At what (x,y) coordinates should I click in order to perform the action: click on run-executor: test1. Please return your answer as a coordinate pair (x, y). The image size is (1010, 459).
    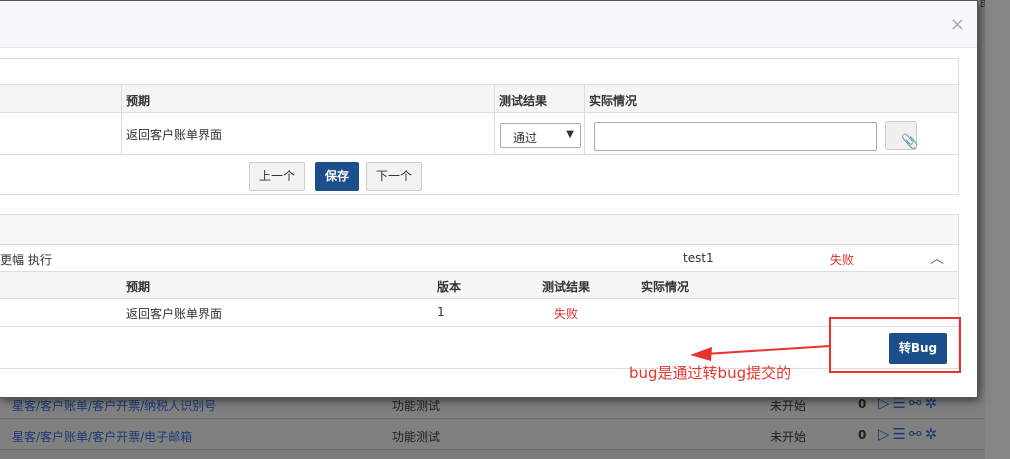
    Looking at the image, I should click on (698, 258).